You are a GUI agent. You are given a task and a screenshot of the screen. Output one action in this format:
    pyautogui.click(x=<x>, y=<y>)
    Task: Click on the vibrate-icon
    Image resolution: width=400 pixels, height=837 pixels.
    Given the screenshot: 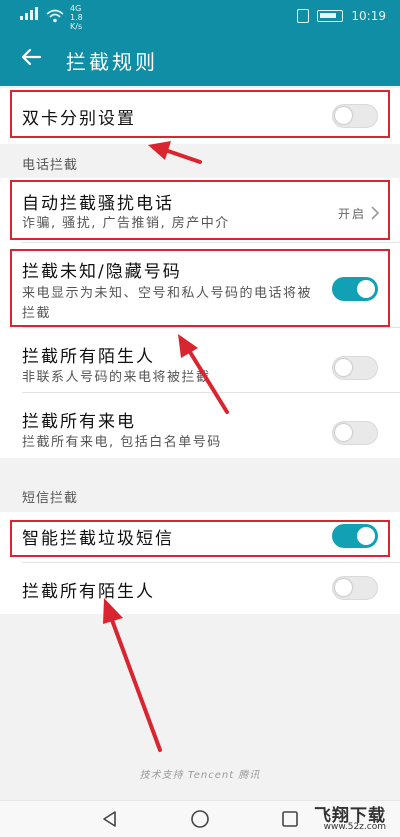 What is the action you would take?
    pyautogui.click(x=303, y=16)
    